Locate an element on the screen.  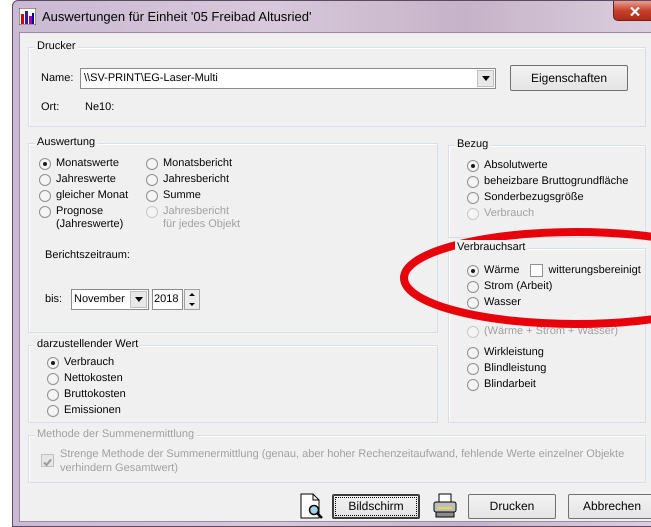
year-field: 2018 is located at coordinates (167, 299).